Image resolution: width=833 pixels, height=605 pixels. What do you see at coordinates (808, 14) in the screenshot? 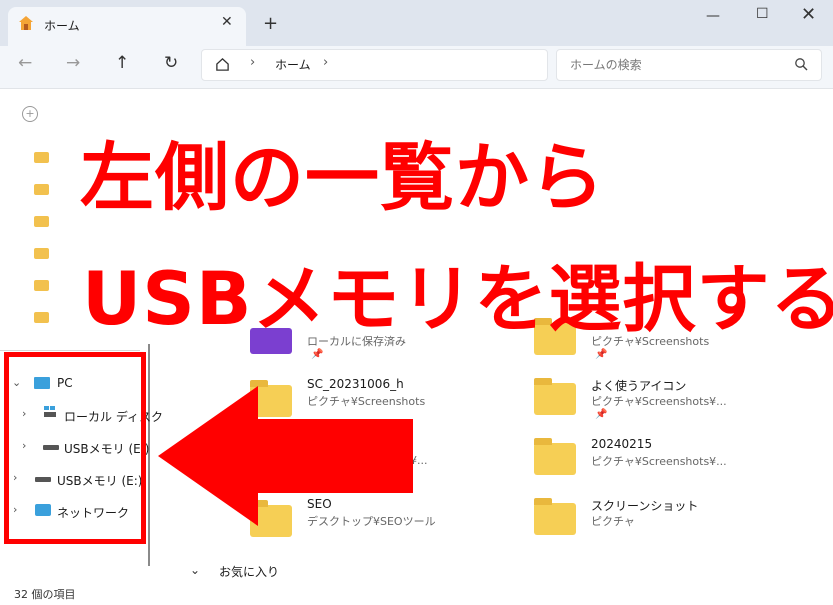
I see `close-window-button: ✕` at bounding box center [808, 14].